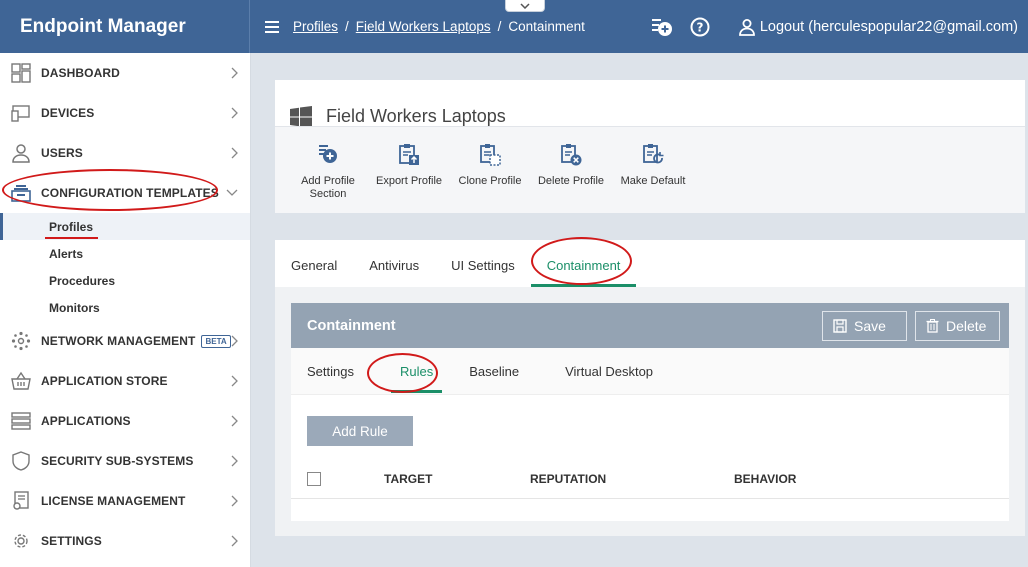 The height and width of the screenshot is (567, 1028). What do you see at coordinates (20, 421) in the screenshot?
I see `applications-icon` at bounding box center [20, 421].